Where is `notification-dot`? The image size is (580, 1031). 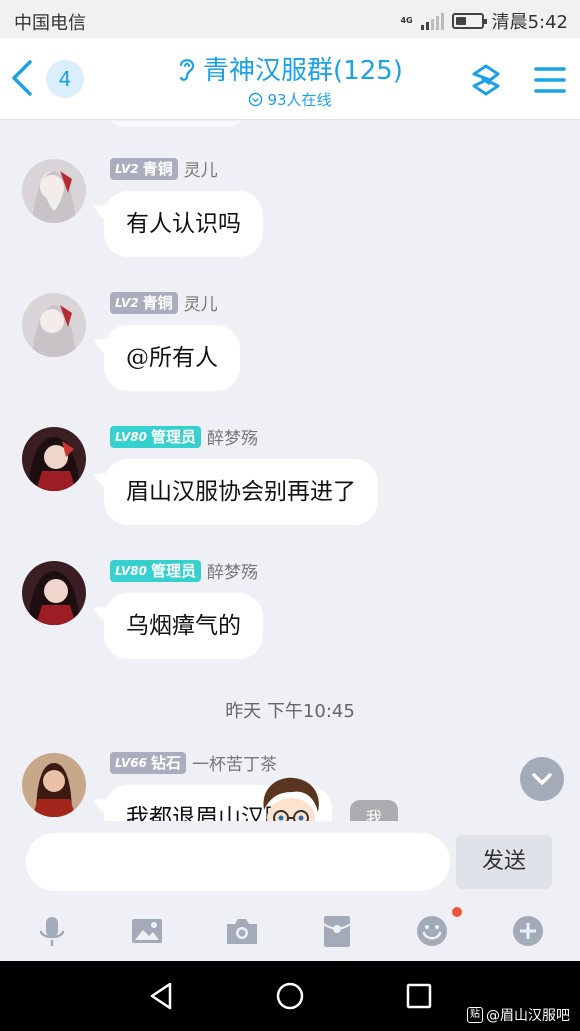 notification-dot is located at coordinates (457, 912).